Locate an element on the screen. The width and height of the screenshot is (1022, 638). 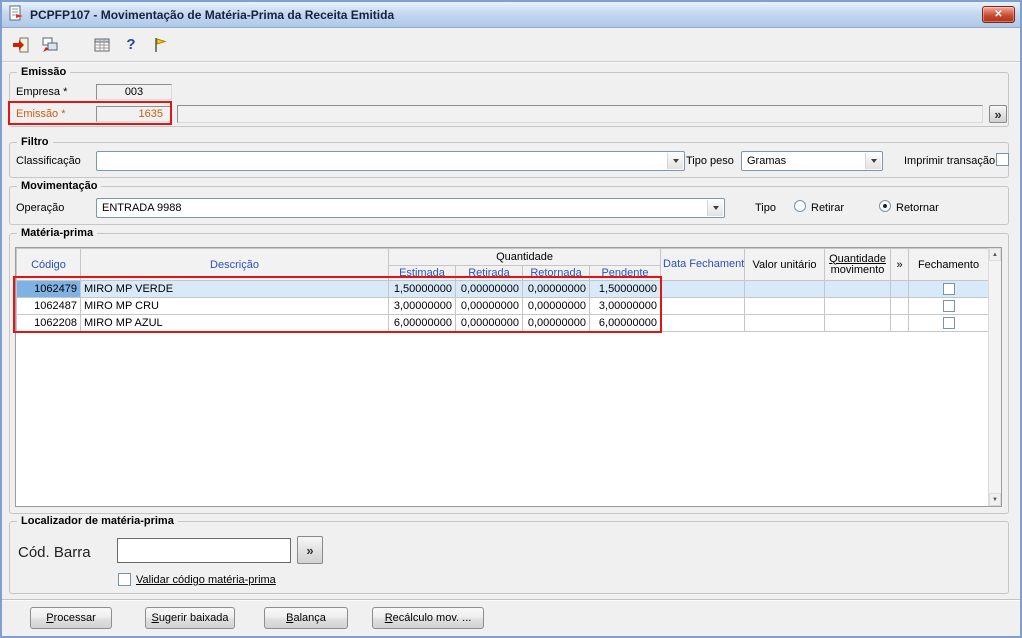
app-icon is located at coordinates (16, 14).